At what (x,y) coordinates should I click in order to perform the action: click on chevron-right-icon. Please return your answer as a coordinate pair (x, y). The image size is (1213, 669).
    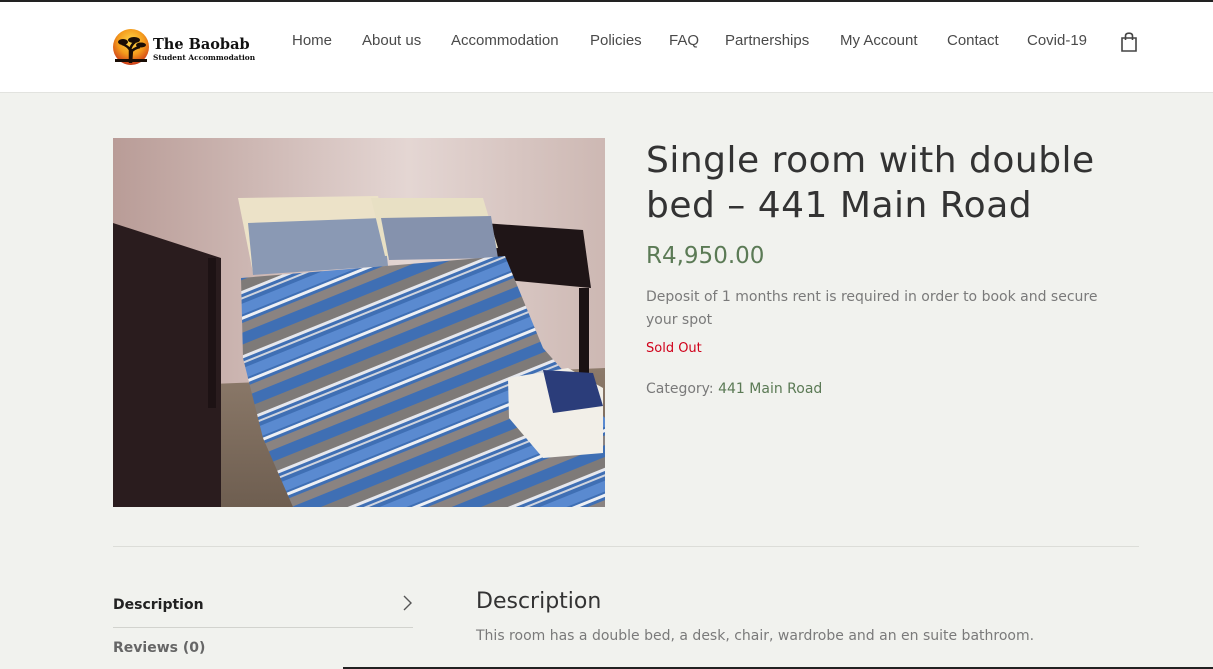
    Looking at the image, I should click on (407, 603).